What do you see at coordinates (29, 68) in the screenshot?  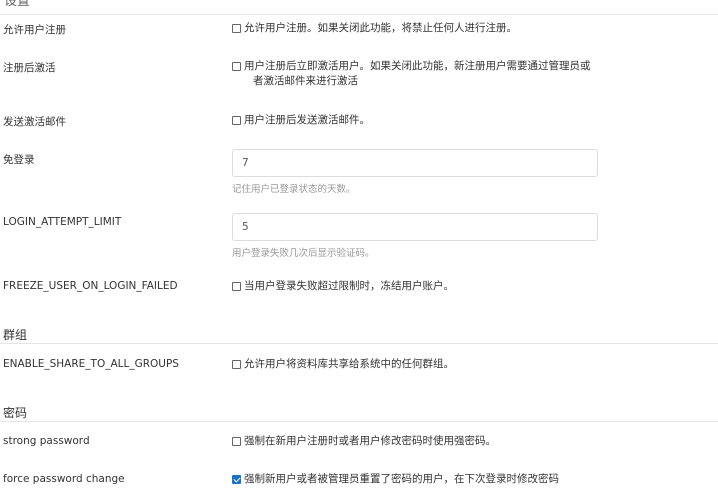 I see `setting-label-activate-after-register: 注册后激活` at bounding box center [29, 68].